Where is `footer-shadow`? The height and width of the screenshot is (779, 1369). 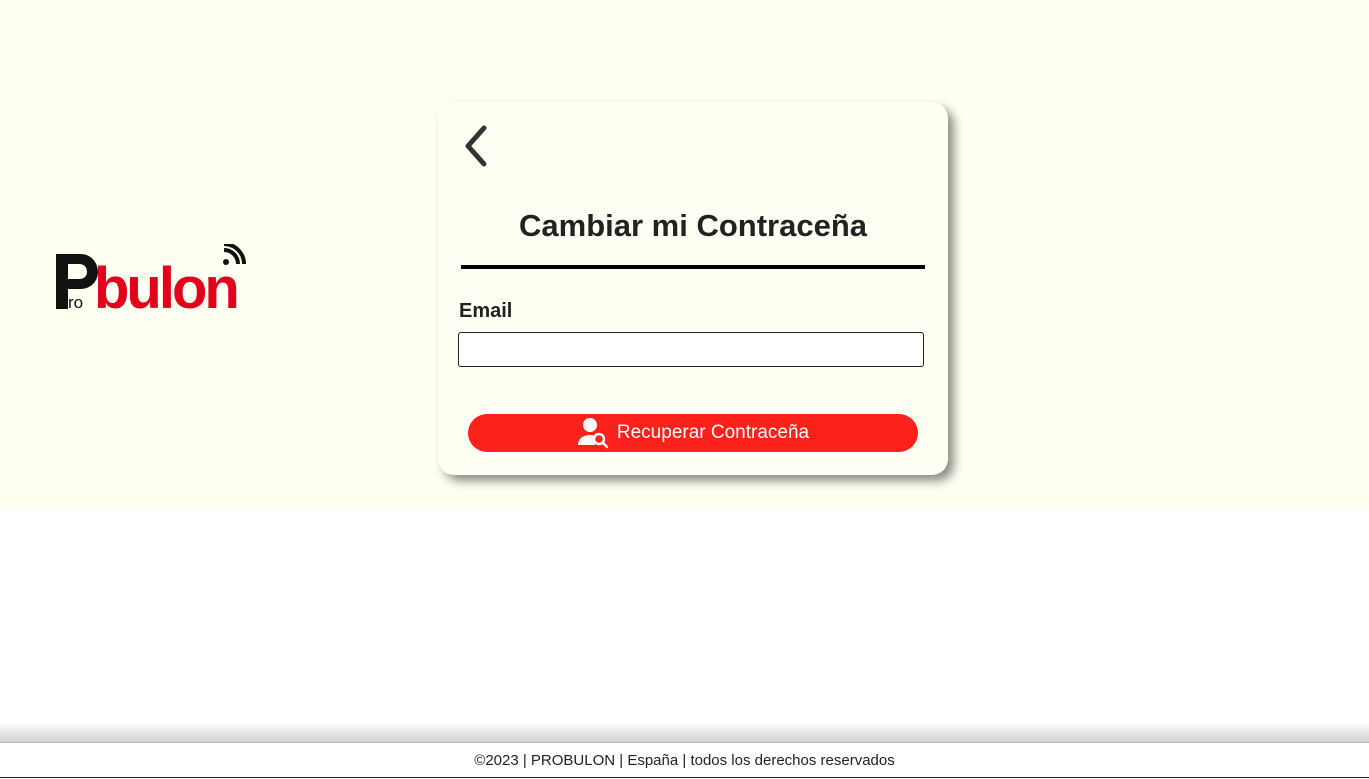
footer-shadow is located at coordinates (684, 732).